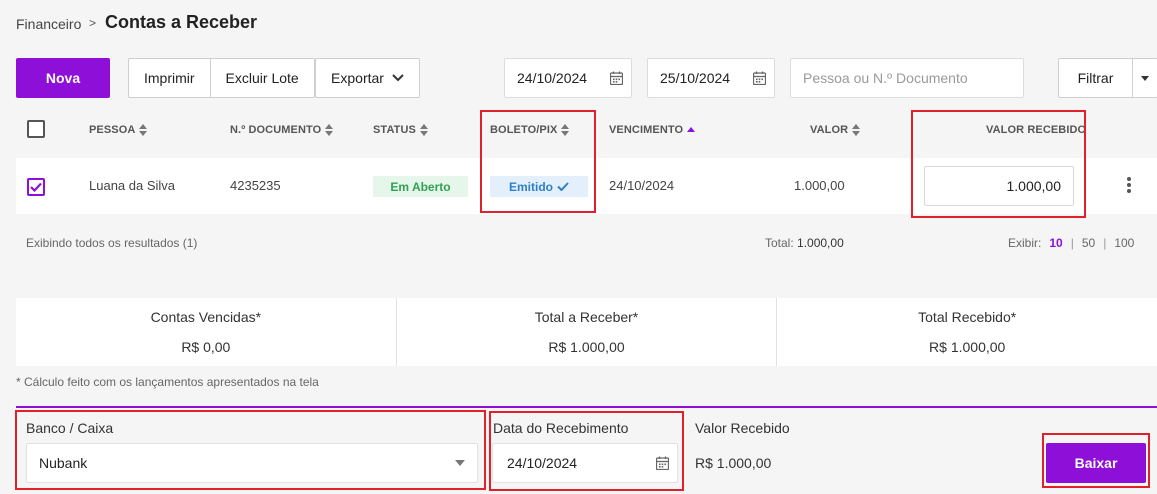 Image resolution: width=1157 pixels, height=494 pixels. Describe the element at coordinates (691, 129) in the screenshot. I see `sort-ascending-icon` at that location.